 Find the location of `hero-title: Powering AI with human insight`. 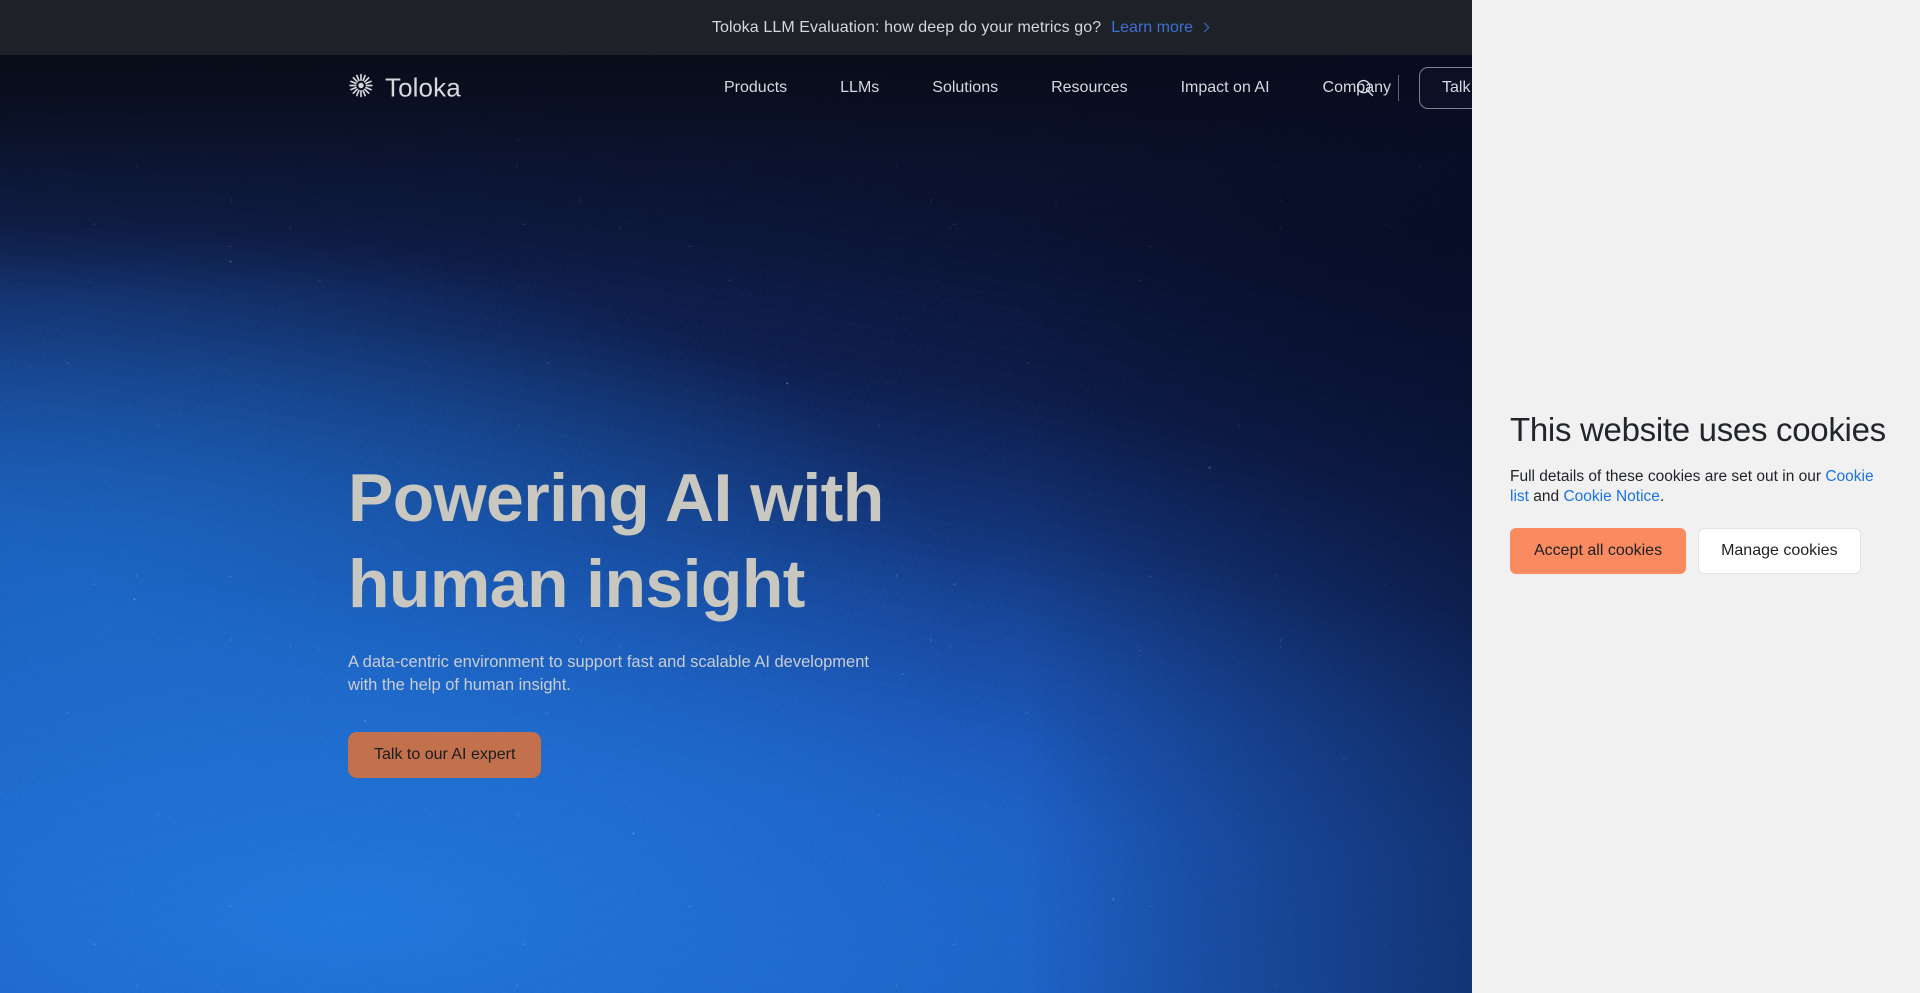

hero-title: Powering AI with human insight is located at coordinates (616, 541).